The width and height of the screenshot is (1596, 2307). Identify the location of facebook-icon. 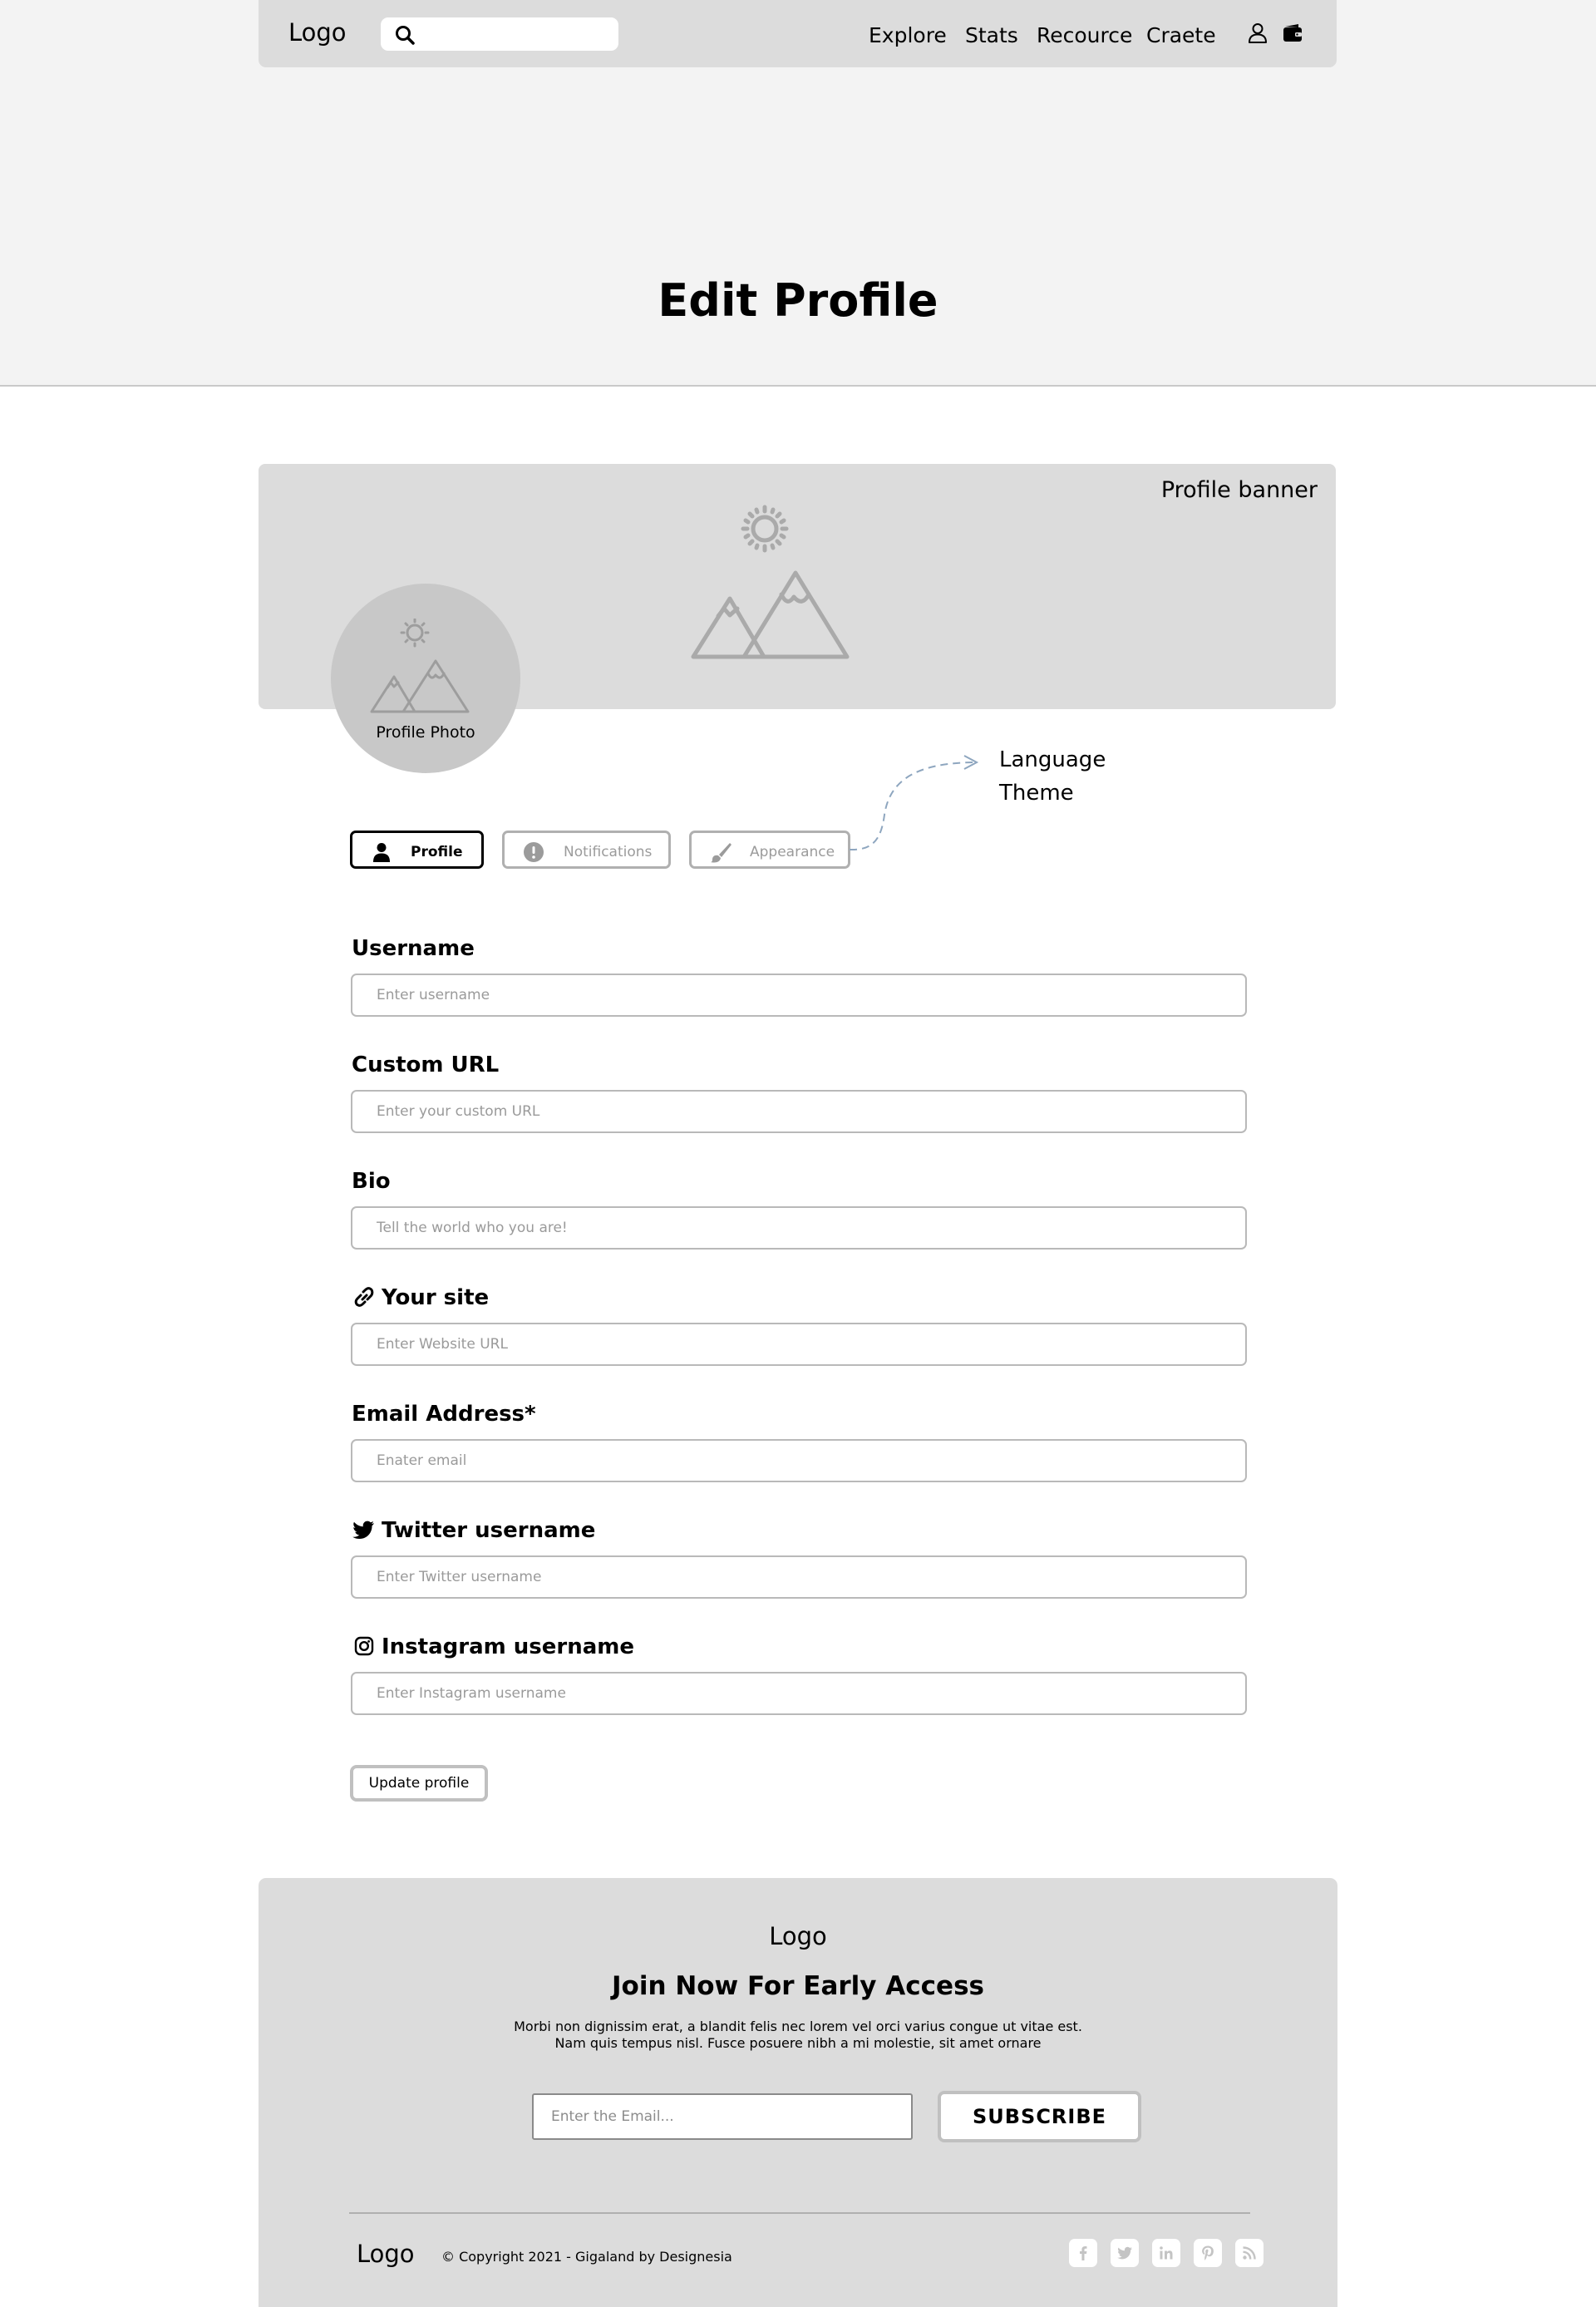
(1083, 2253).